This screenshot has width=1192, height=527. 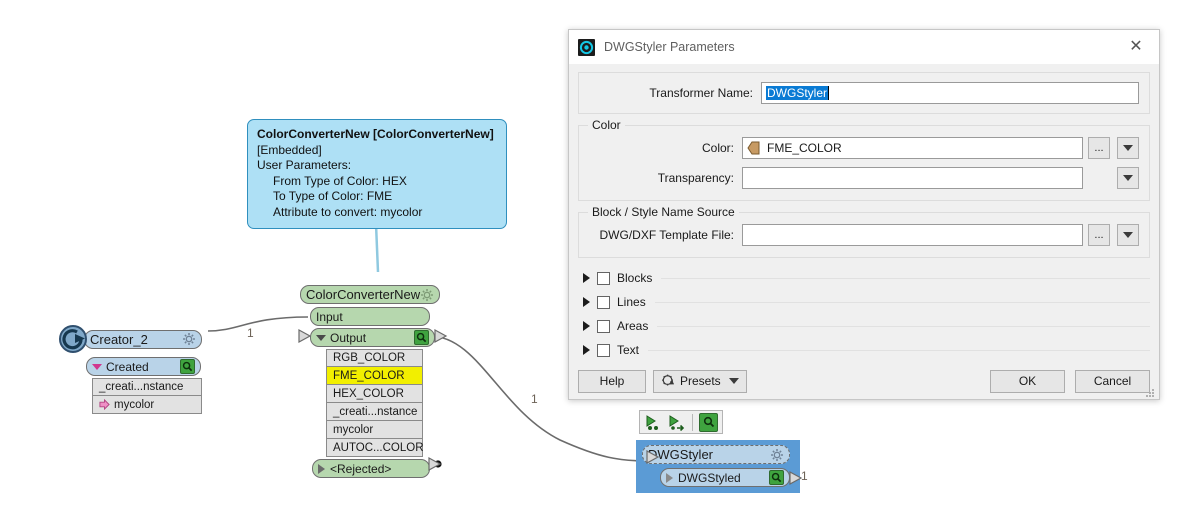 What do you see at coordinates (1112, 381) in the screenshot?
I see `cancel-button: Cancel` at bounding box center [1112, 381].